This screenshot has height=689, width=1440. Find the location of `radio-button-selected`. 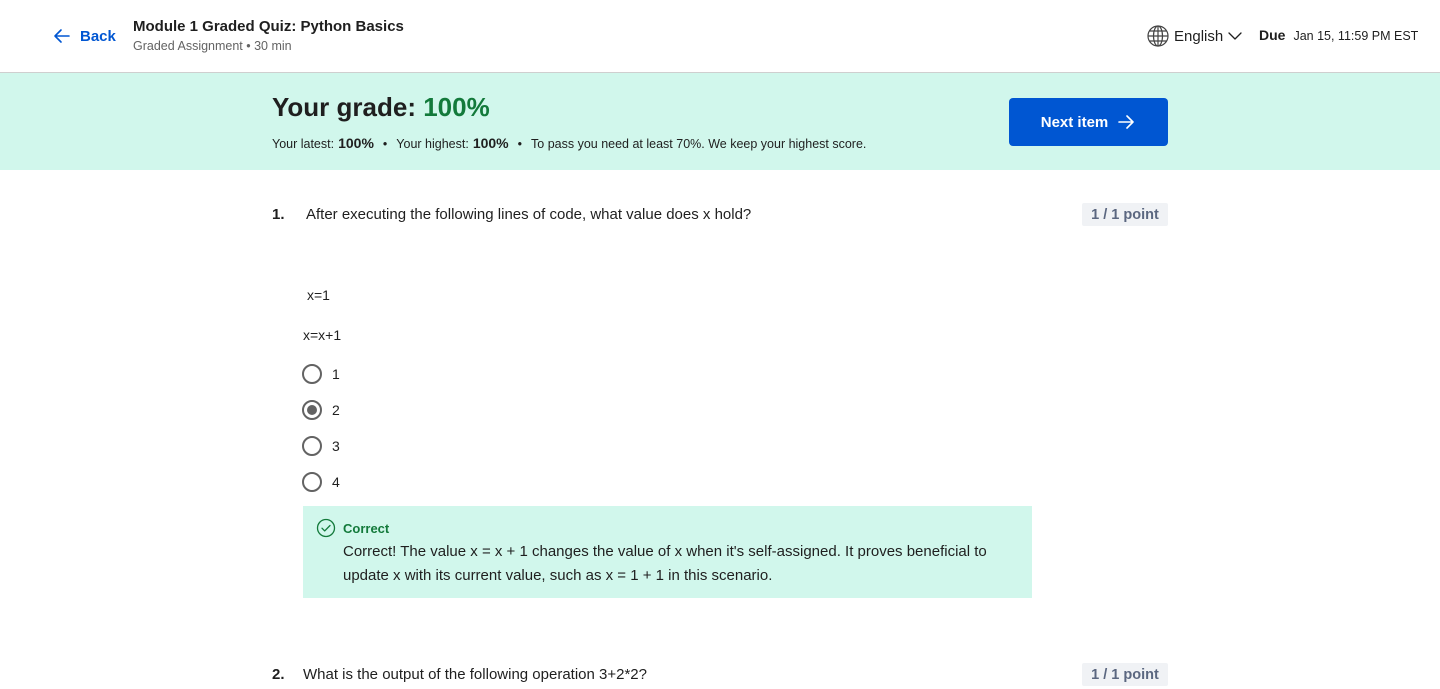

radio-button-selected is located at coordinates (312, 410).